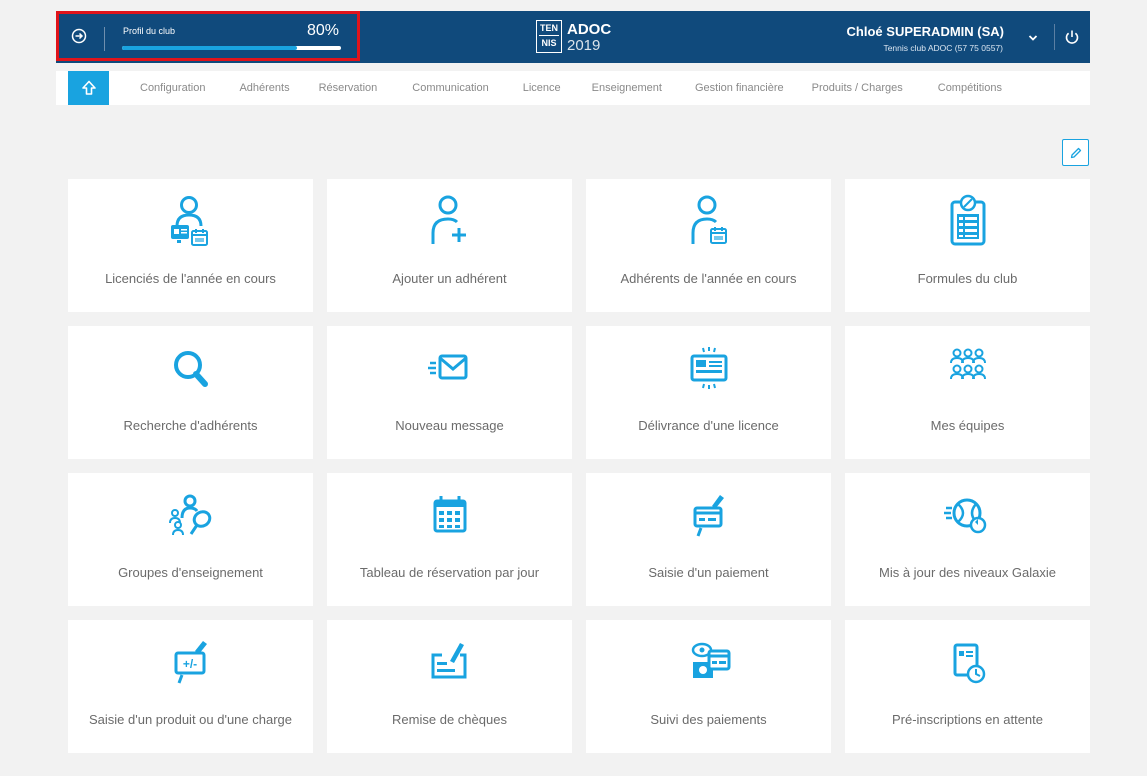 This screenshot has height=776, width=1147. What do you see at coordinates (210, 48) in the screenshot?
I see `profile-progress-fill` at bounding box center [210, 48].